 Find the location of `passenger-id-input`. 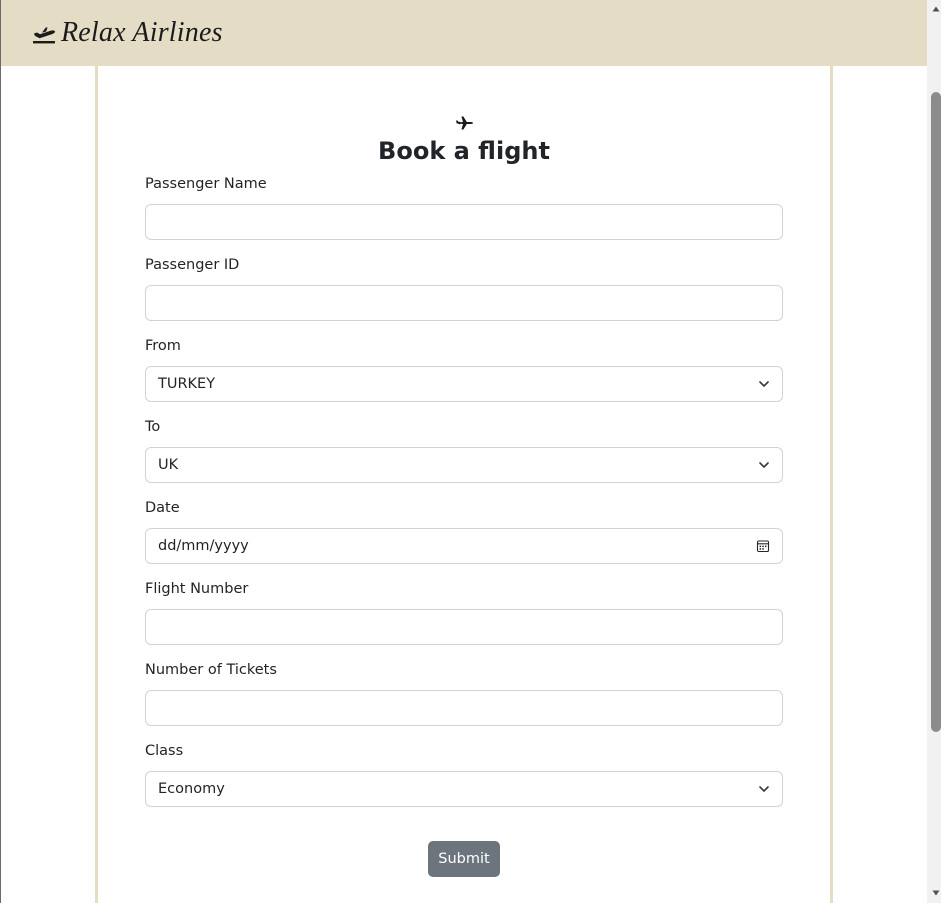

passenger-id-input is located at coordinates (464, 303).